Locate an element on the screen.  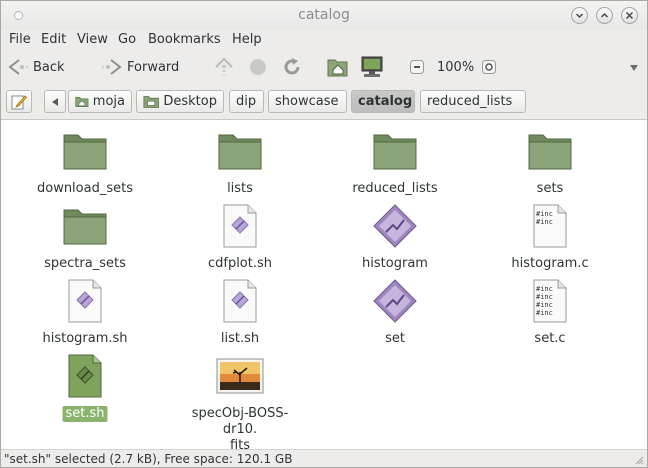
crumb-label: showcase is located at coordinates (307, 101).